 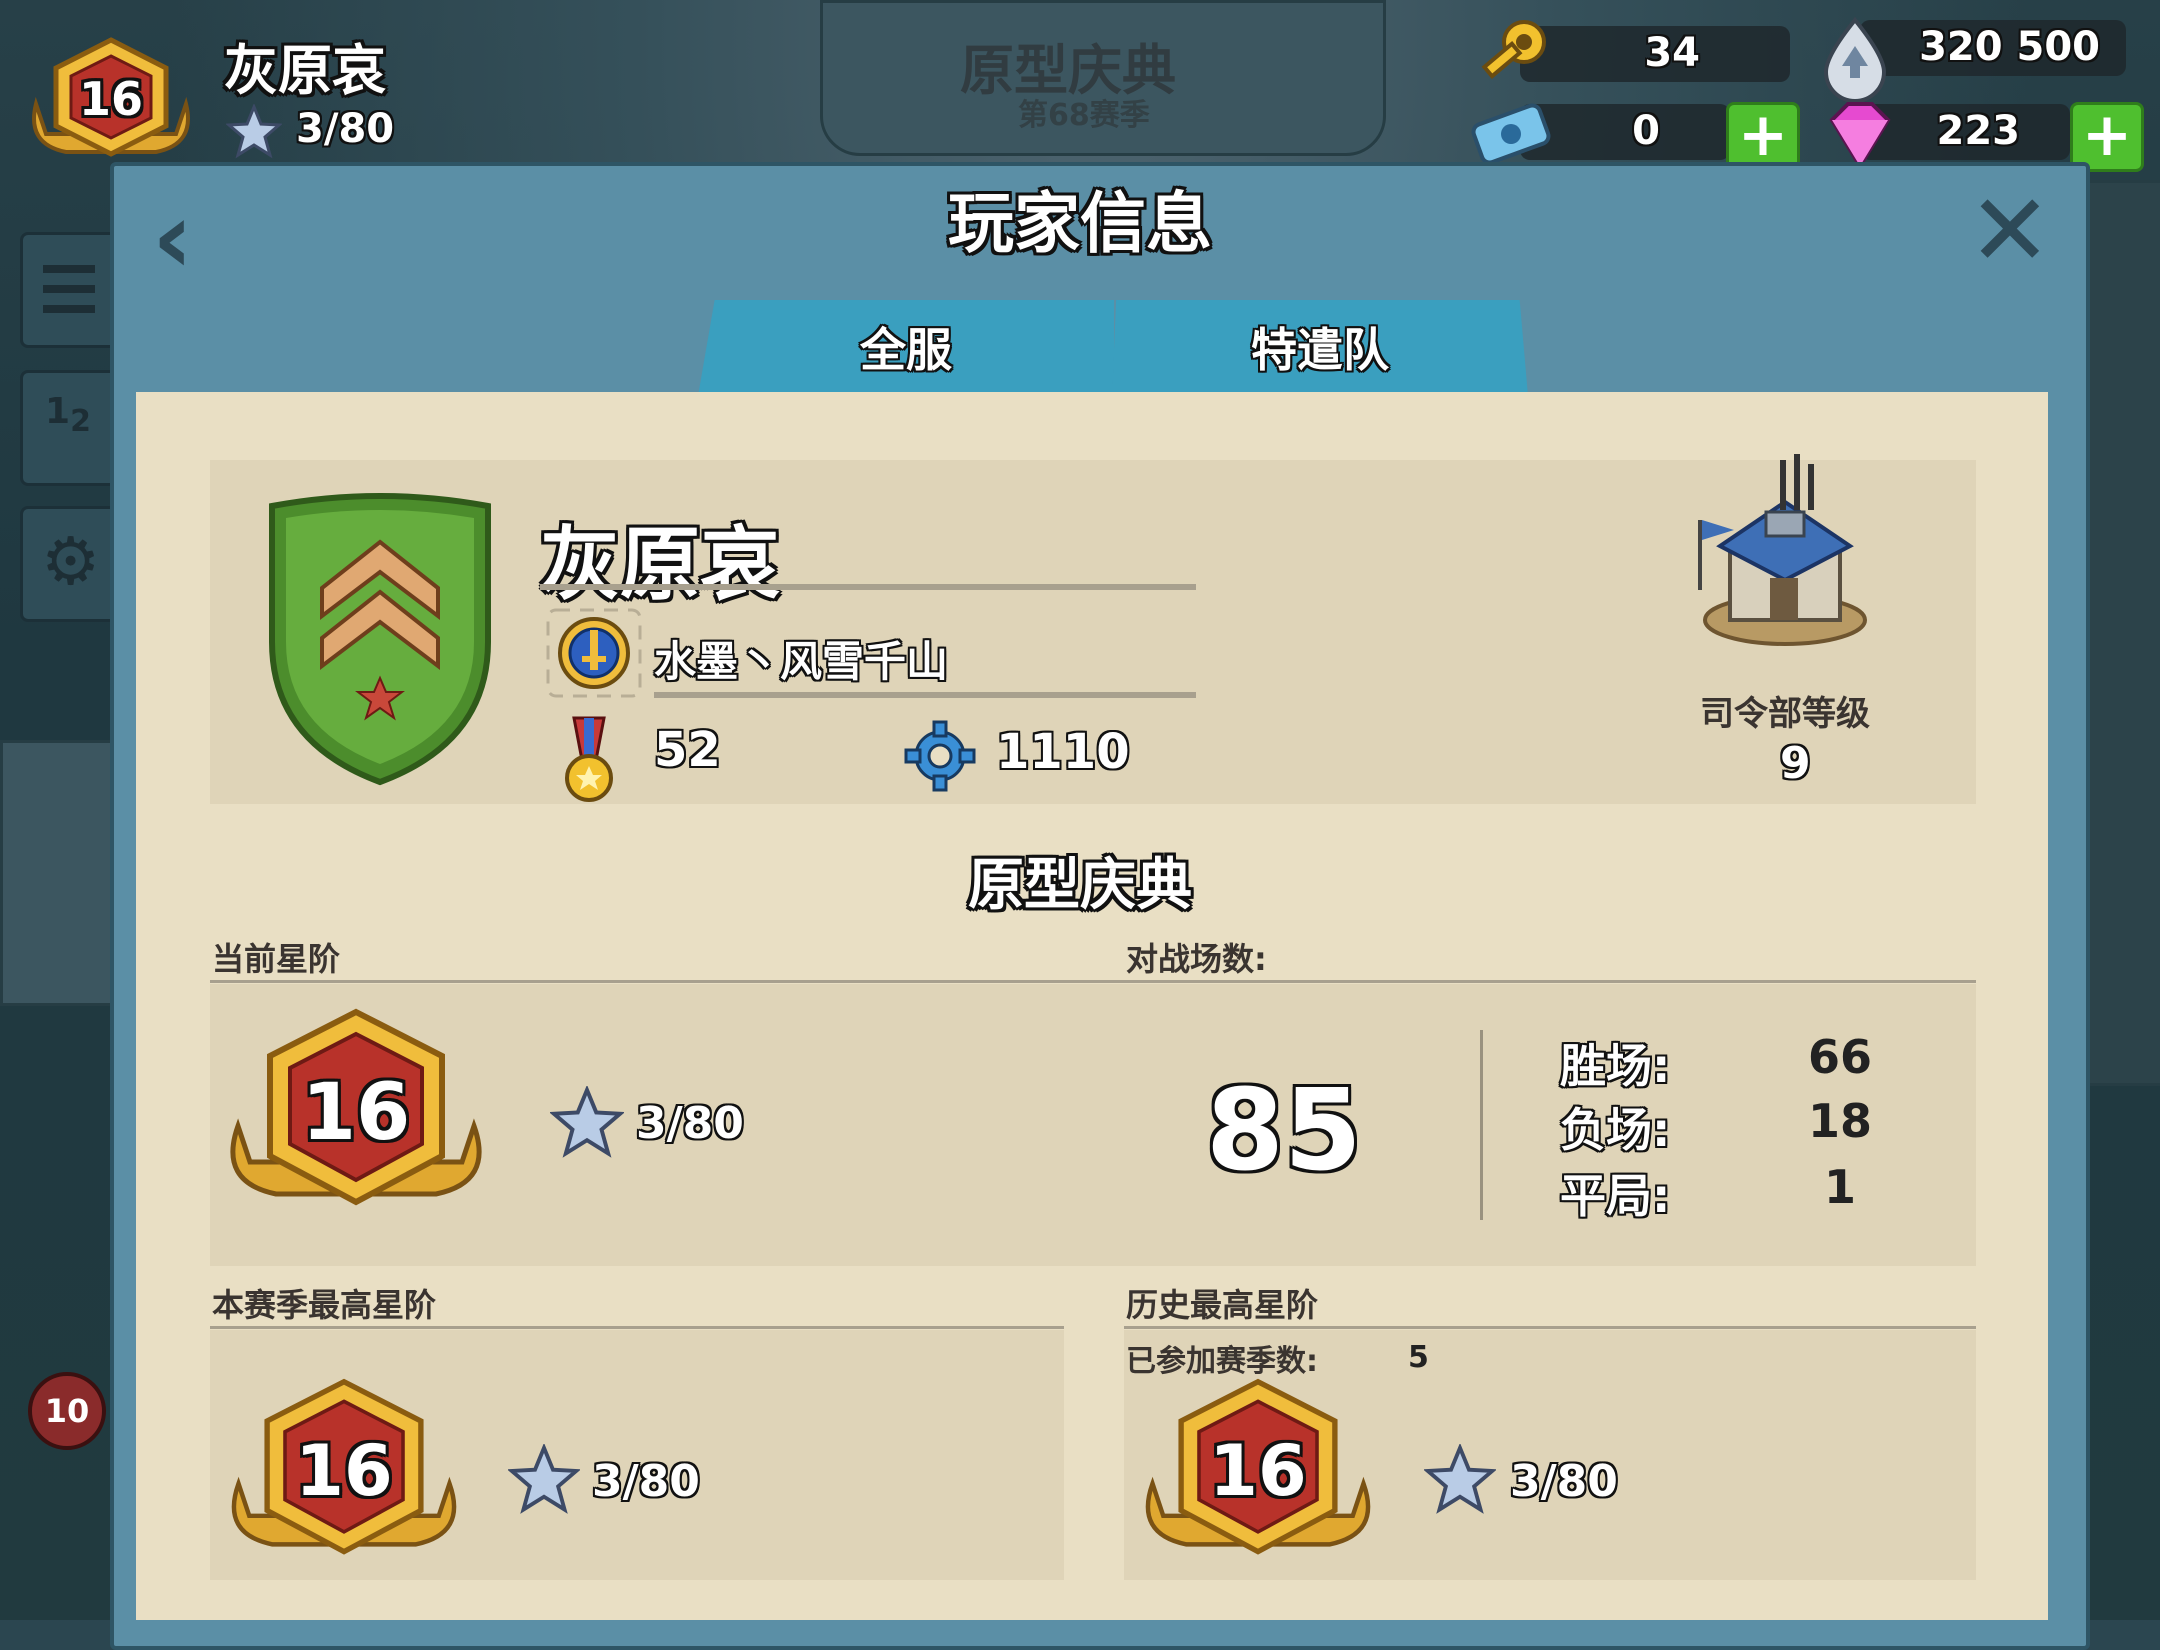 I want to click on player-level: 16, so click(x=110, y=99).